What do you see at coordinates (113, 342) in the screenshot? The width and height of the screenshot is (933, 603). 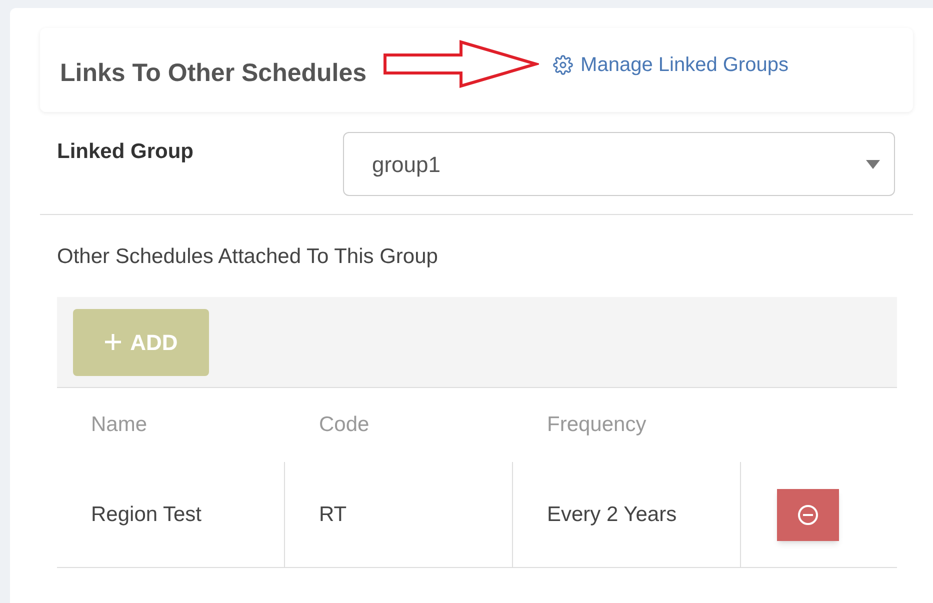 I see `plus-icon` at bounding box center [113, 342].